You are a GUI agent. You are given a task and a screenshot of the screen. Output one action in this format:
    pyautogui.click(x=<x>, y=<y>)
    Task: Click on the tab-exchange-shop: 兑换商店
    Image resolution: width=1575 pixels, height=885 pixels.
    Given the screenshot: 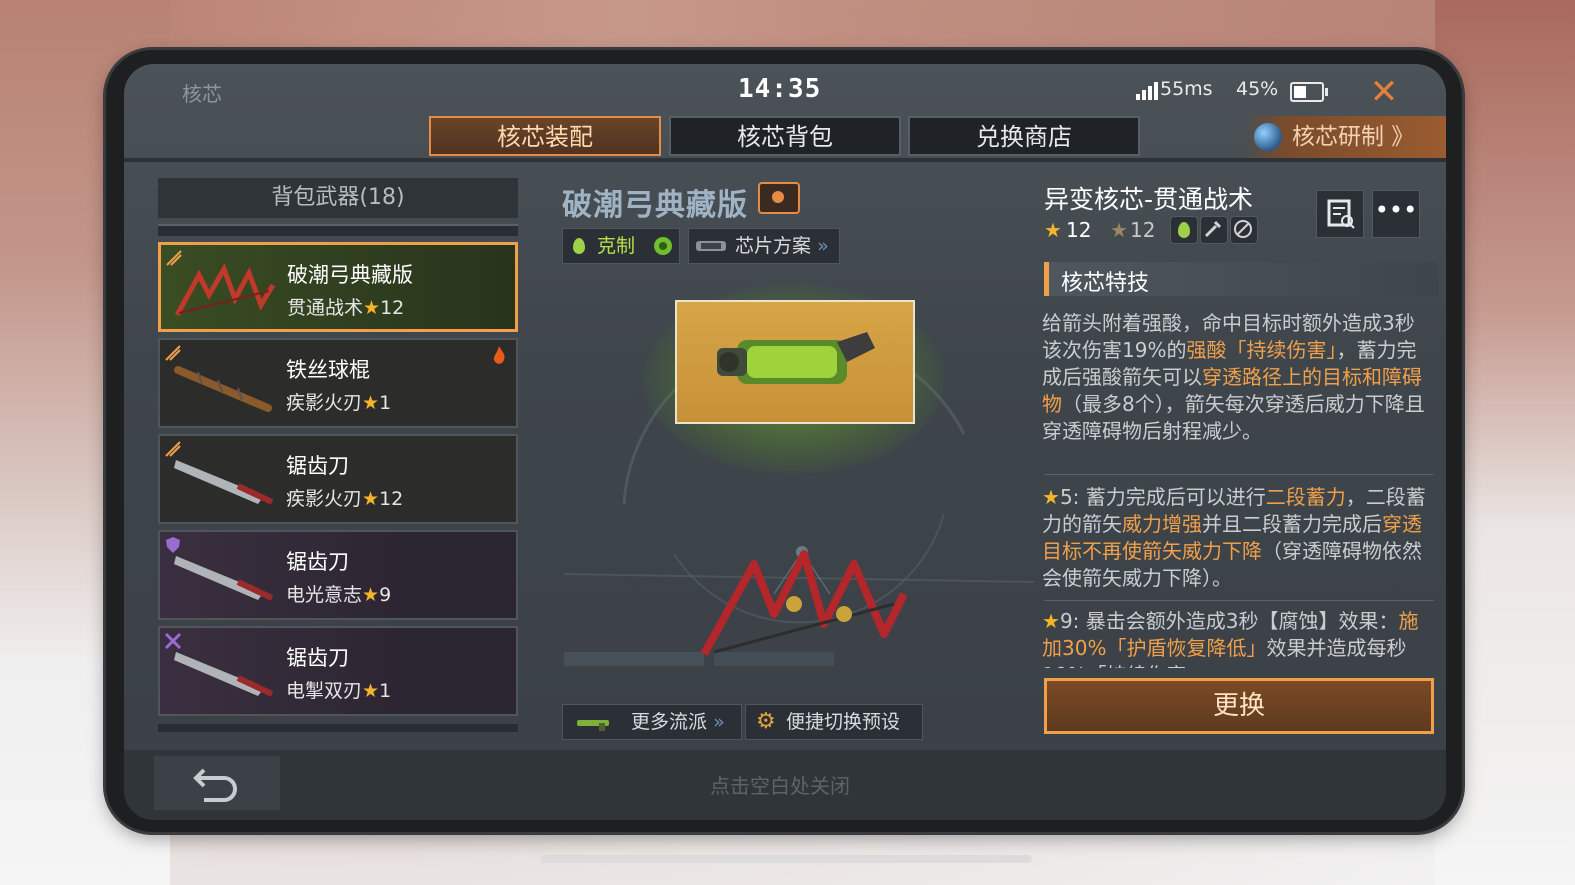 What is the action you would take?
    pyautogui.click(x=1024, y=136)
    